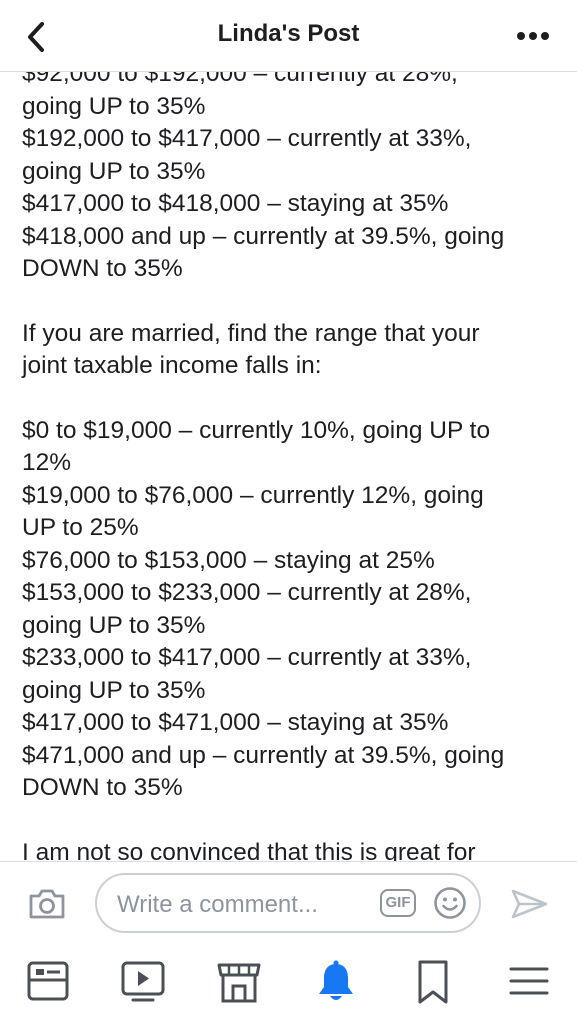  I want to click on camera-button, so click(47, 904).